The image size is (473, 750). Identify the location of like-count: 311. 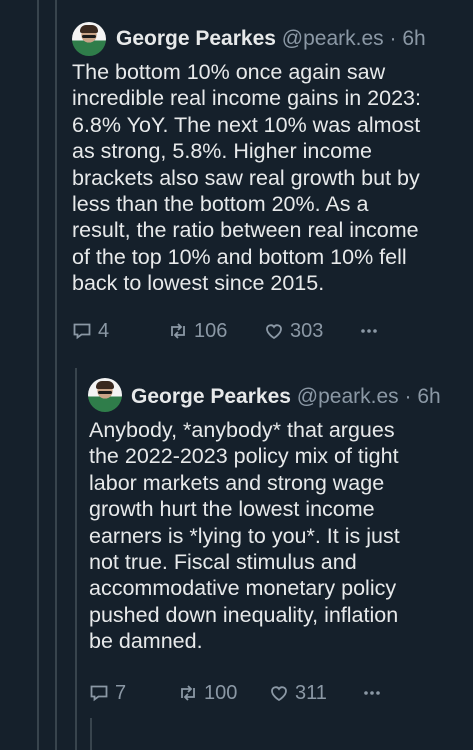
(311, 692).